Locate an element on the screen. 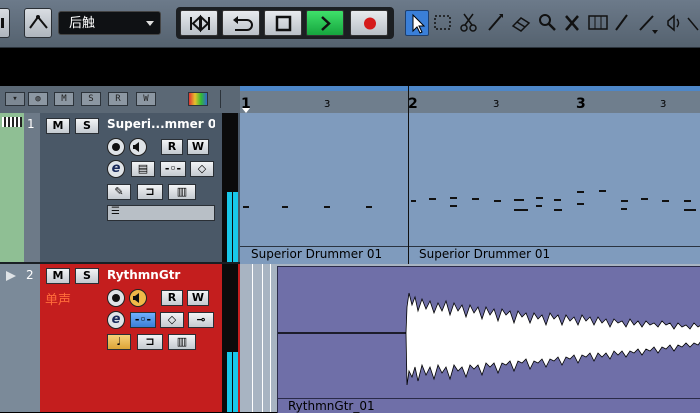 Image resolution: width=700 pixels, height=413 pixels. timewarp-tool-button is located at coordinates (598, 23).